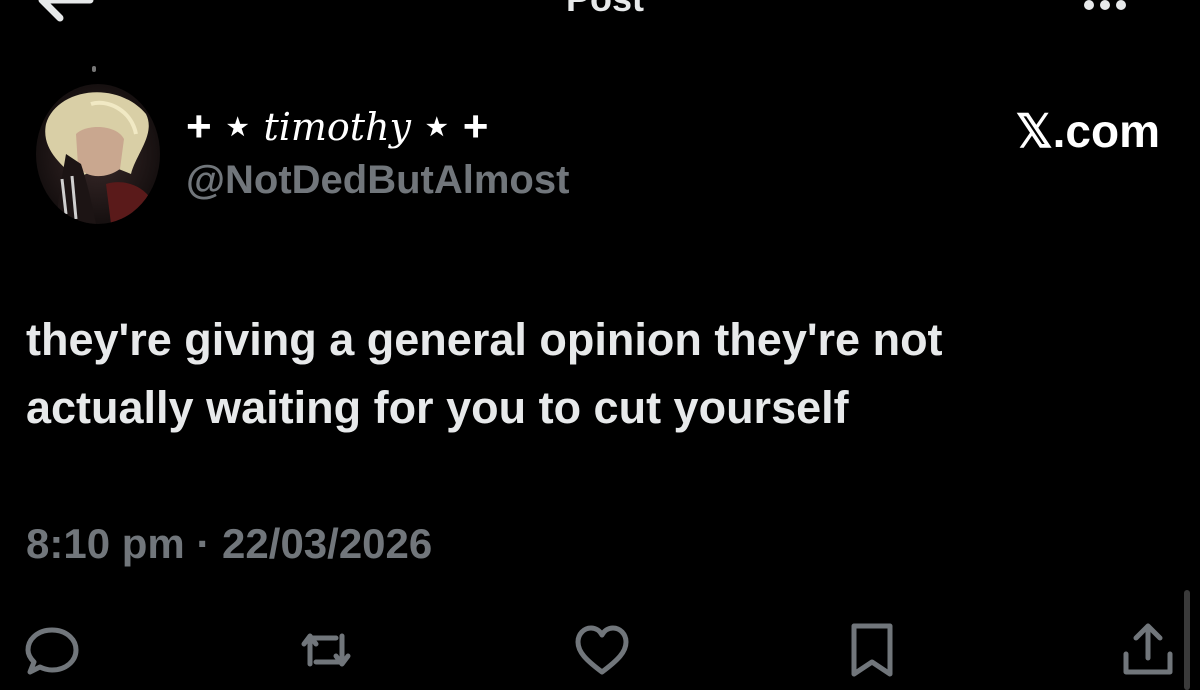 The width and height of the screenshot is (1200, 690). Describe the element at coordinates (437, 407) in the screenshot. I see `post-text-line: actually waiting for you to cut yourself` at that location.